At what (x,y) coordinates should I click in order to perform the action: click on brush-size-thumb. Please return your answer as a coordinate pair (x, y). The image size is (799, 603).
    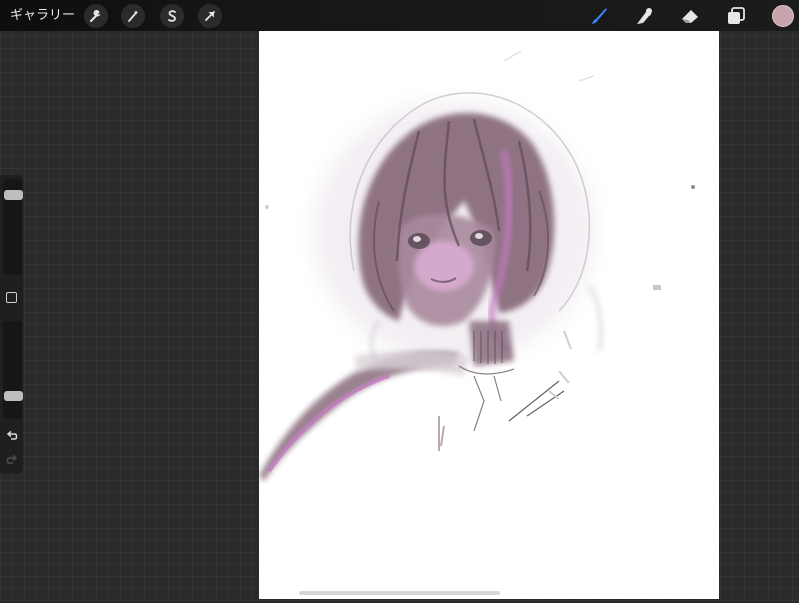
    Looking at the image, I should click on (13, 195).